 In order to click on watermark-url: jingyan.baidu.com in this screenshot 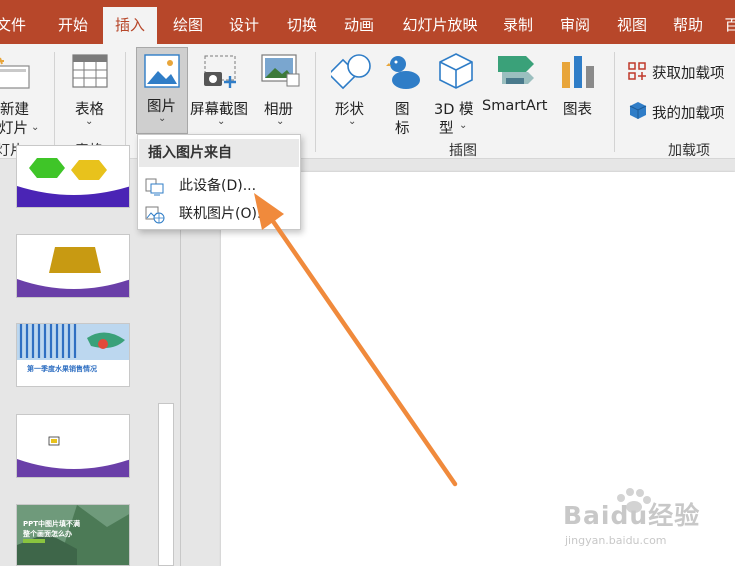, I will do `click(616, 540)`.